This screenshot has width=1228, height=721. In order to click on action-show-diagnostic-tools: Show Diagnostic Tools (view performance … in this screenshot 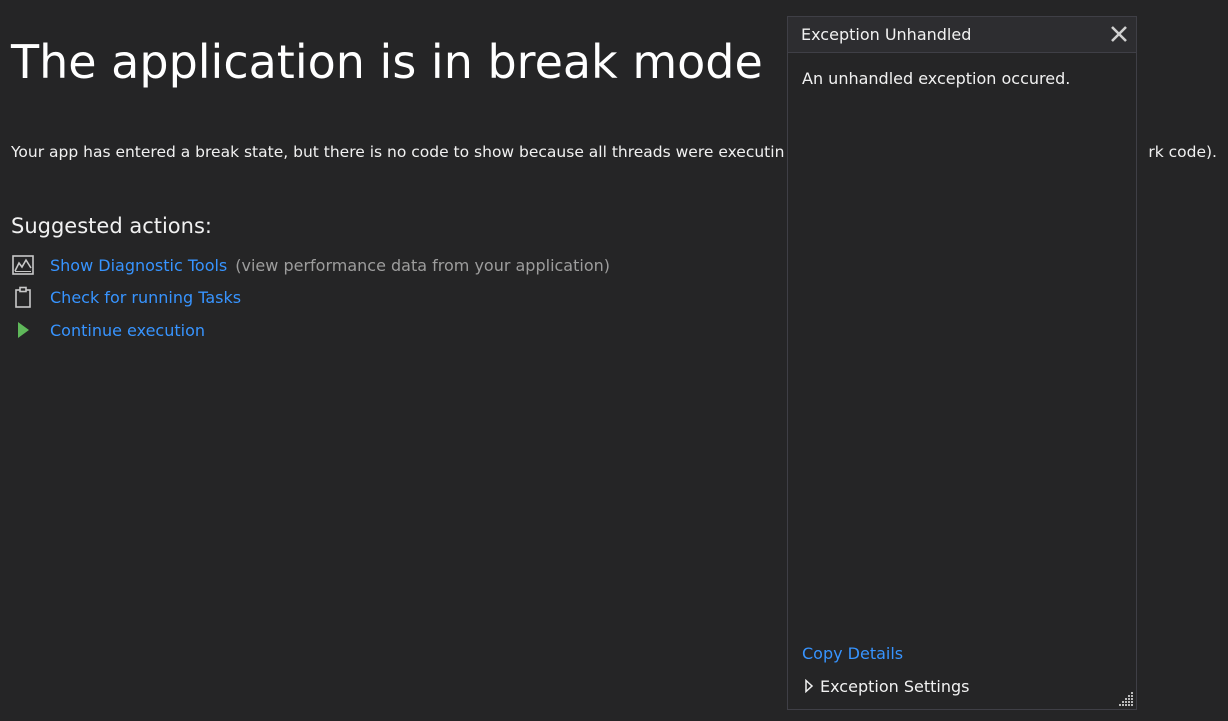, I will do `click(310, 265)`.